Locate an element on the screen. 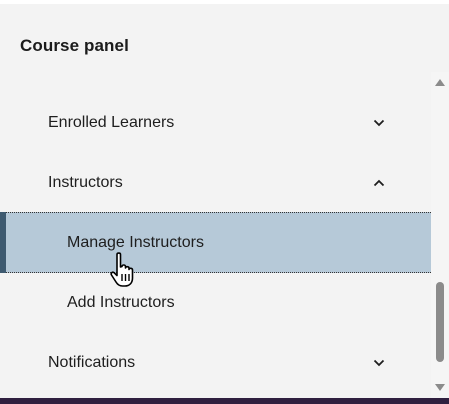 The image size is (449, 404). nav-item-label: Manage Instructors is located at coordinates (135, 242).